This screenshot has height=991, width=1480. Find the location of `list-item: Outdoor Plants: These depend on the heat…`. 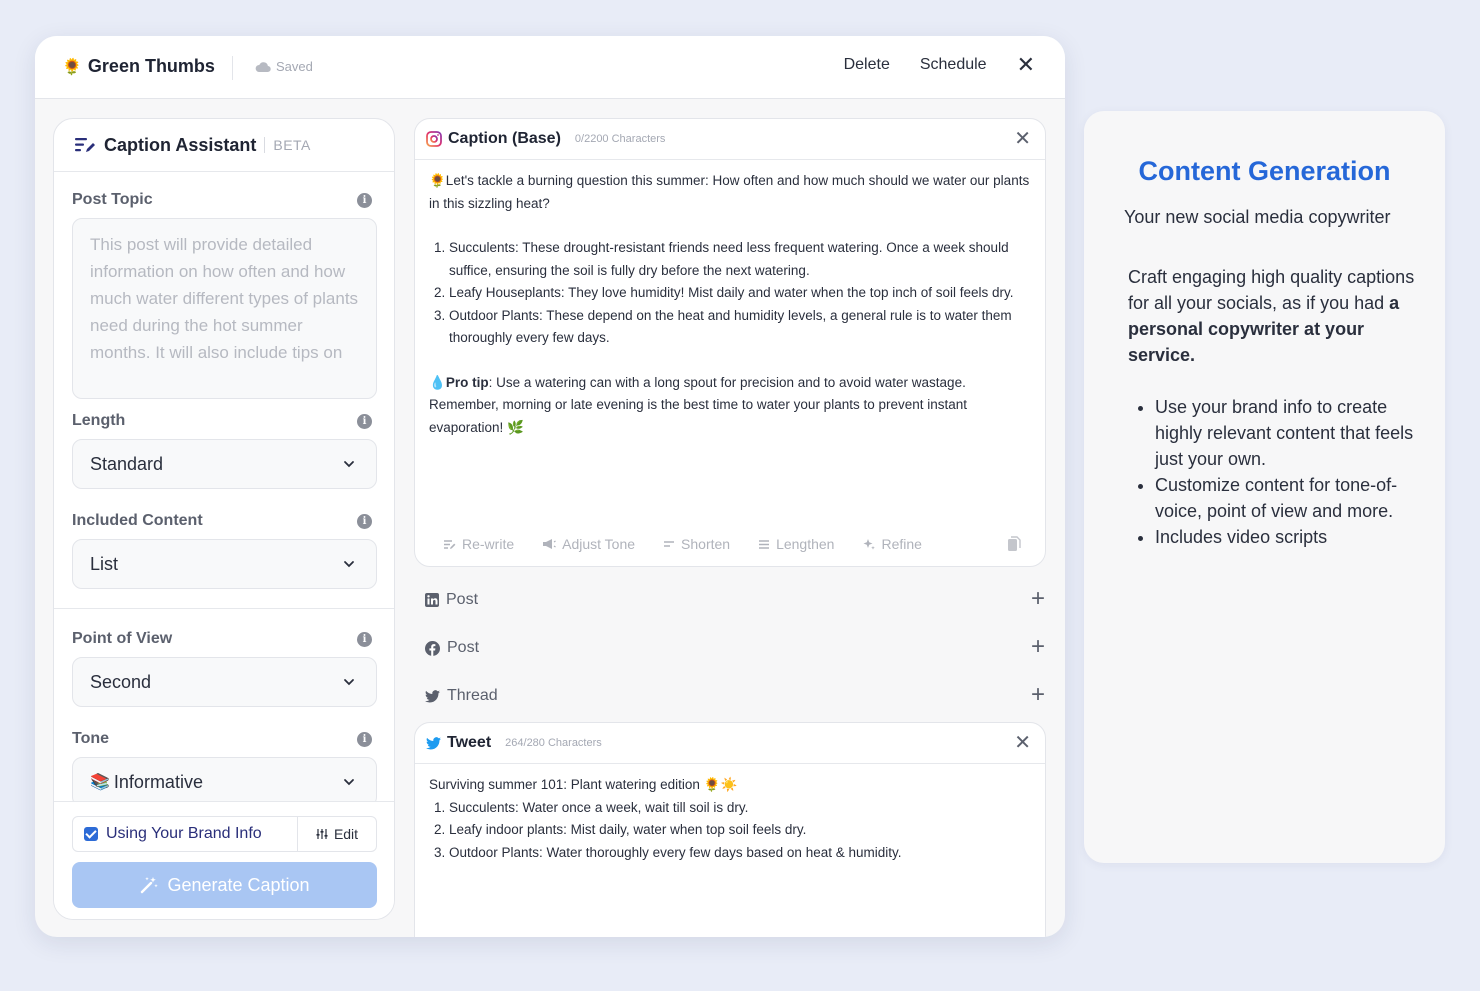

list-item: Outdoor Plants: These depend on the heat… is located at coordinates (740, 327).